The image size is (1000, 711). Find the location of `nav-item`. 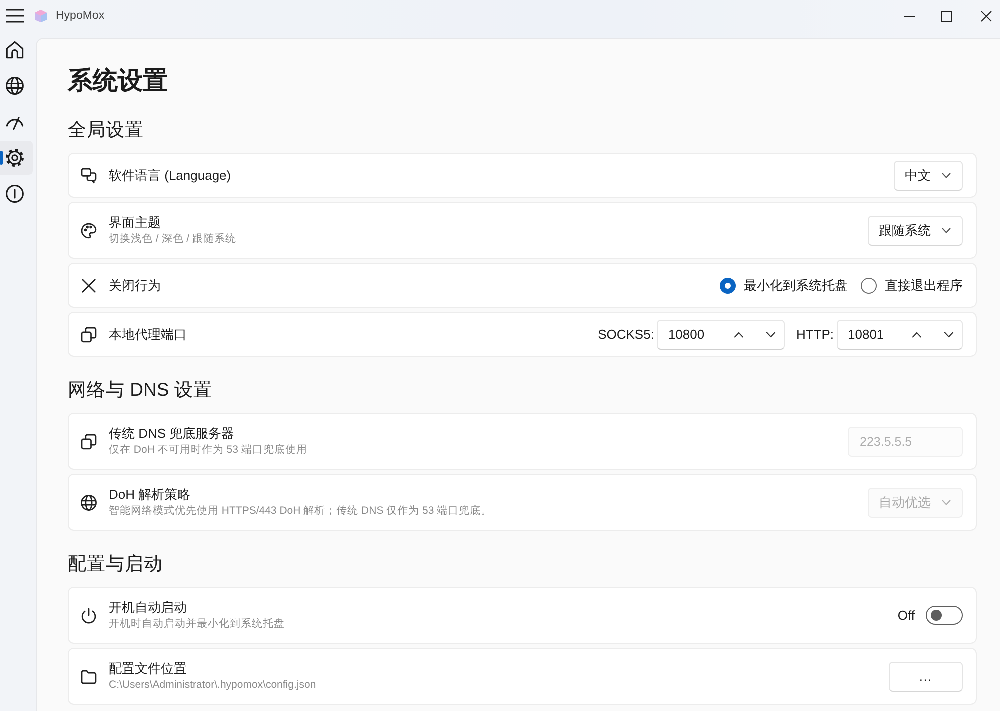

nav-item is located at coordinates (16, 158).